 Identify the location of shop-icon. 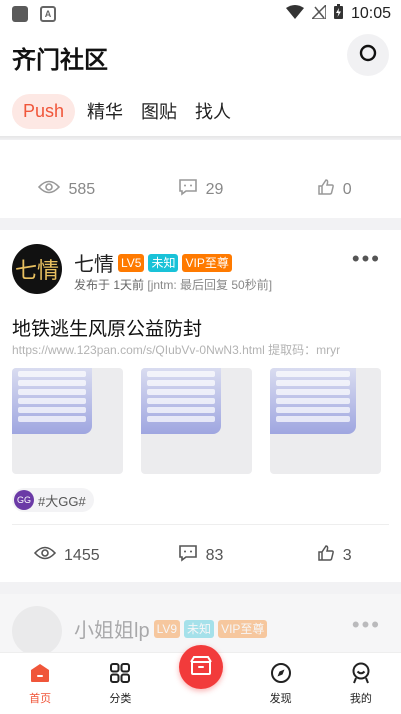
(200, 667).